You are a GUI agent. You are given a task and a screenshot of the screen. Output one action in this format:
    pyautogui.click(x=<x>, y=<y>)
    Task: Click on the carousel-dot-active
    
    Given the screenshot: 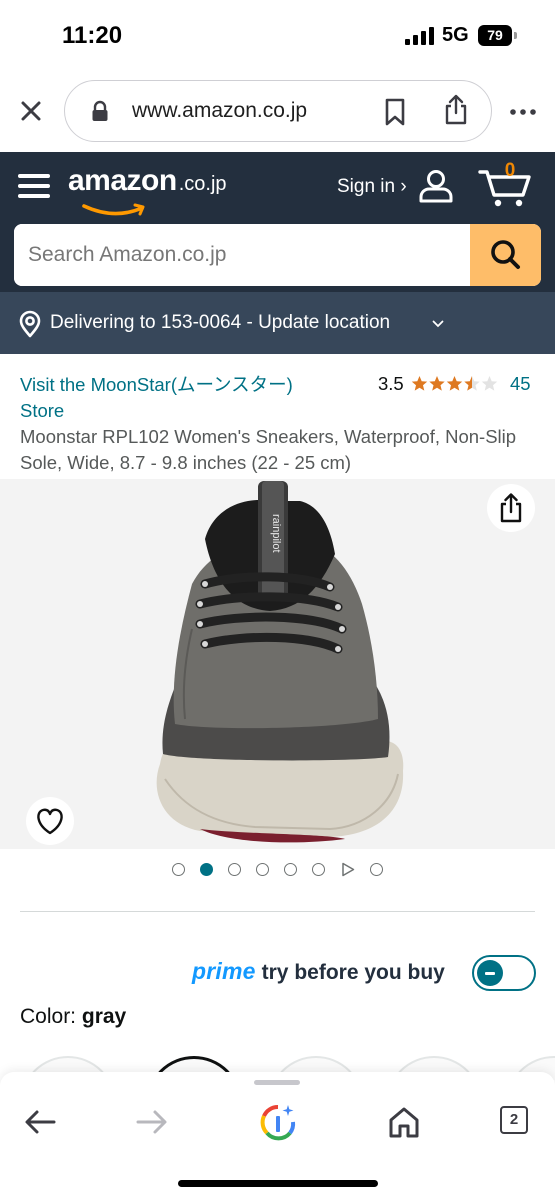 What is the action you would take?
    pyautogui.click(x=206, y=869)
    